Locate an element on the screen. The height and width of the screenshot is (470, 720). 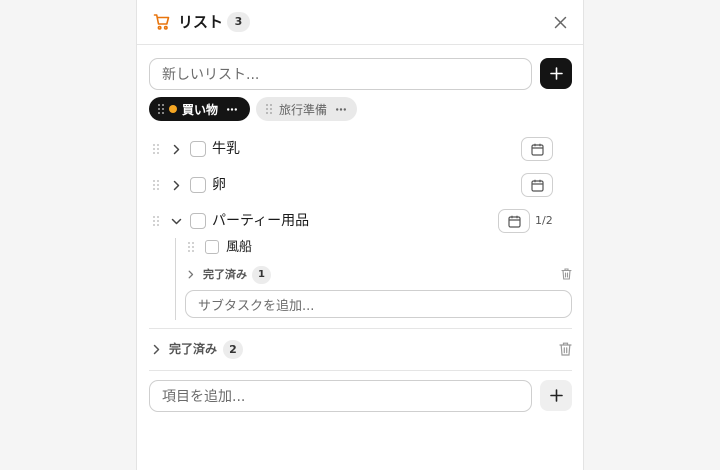
header-divider is located at coordinates (360, 44).